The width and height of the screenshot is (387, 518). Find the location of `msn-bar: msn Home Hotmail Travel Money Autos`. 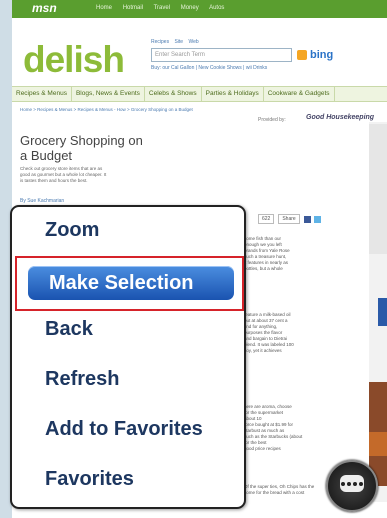

msn-bar: msn Home Hotmail Travel Money Autos is located at coordinates (199, 9).